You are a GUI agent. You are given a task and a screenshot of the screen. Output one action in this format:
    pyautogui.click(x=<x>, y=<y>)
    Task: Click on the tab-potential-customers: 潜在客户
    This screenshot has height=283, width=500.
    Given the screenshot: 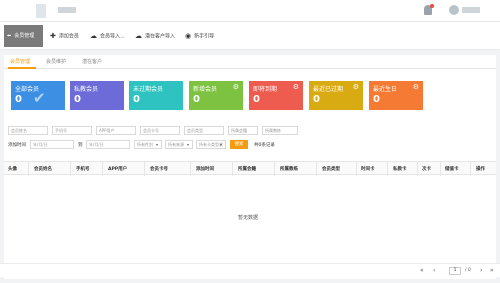 What is the action you would take?
    pyautogui.click(x=92, y=61)
    